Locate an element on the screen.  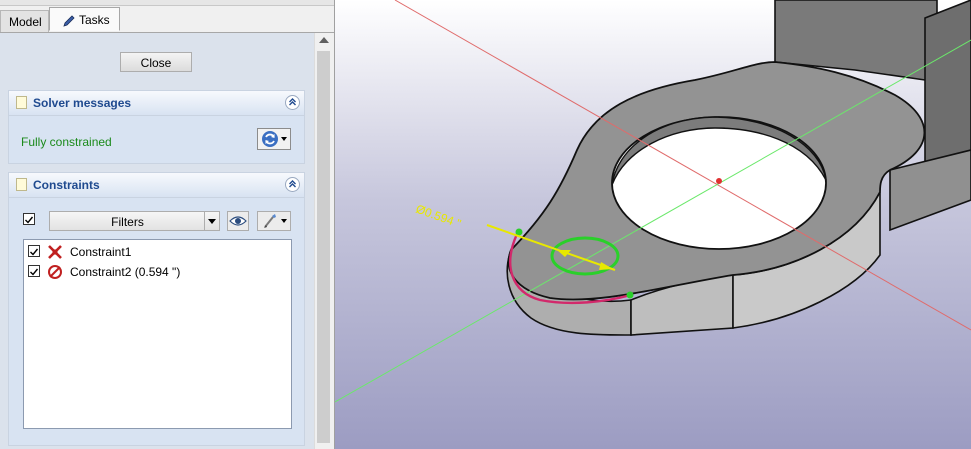
coincident-constraint-icon is located at coordinates (55, 252).